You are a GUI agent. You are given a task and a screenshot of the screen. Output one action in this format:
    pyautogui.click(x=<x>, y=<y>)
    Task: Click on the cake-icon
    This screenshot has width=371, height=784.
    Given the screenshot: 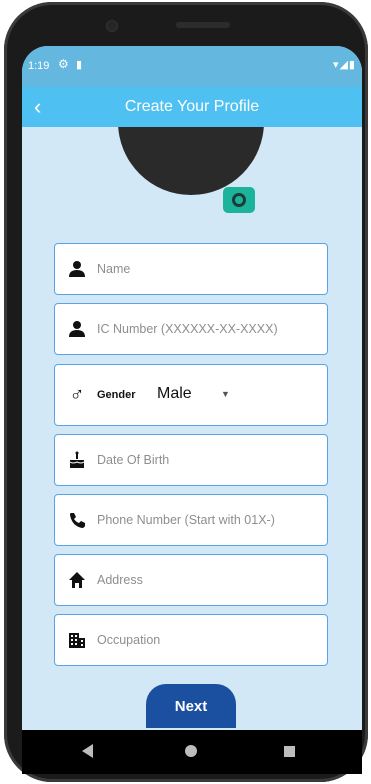 What is the action you would take?
    pyautogui.click(x=77, y=461)
    